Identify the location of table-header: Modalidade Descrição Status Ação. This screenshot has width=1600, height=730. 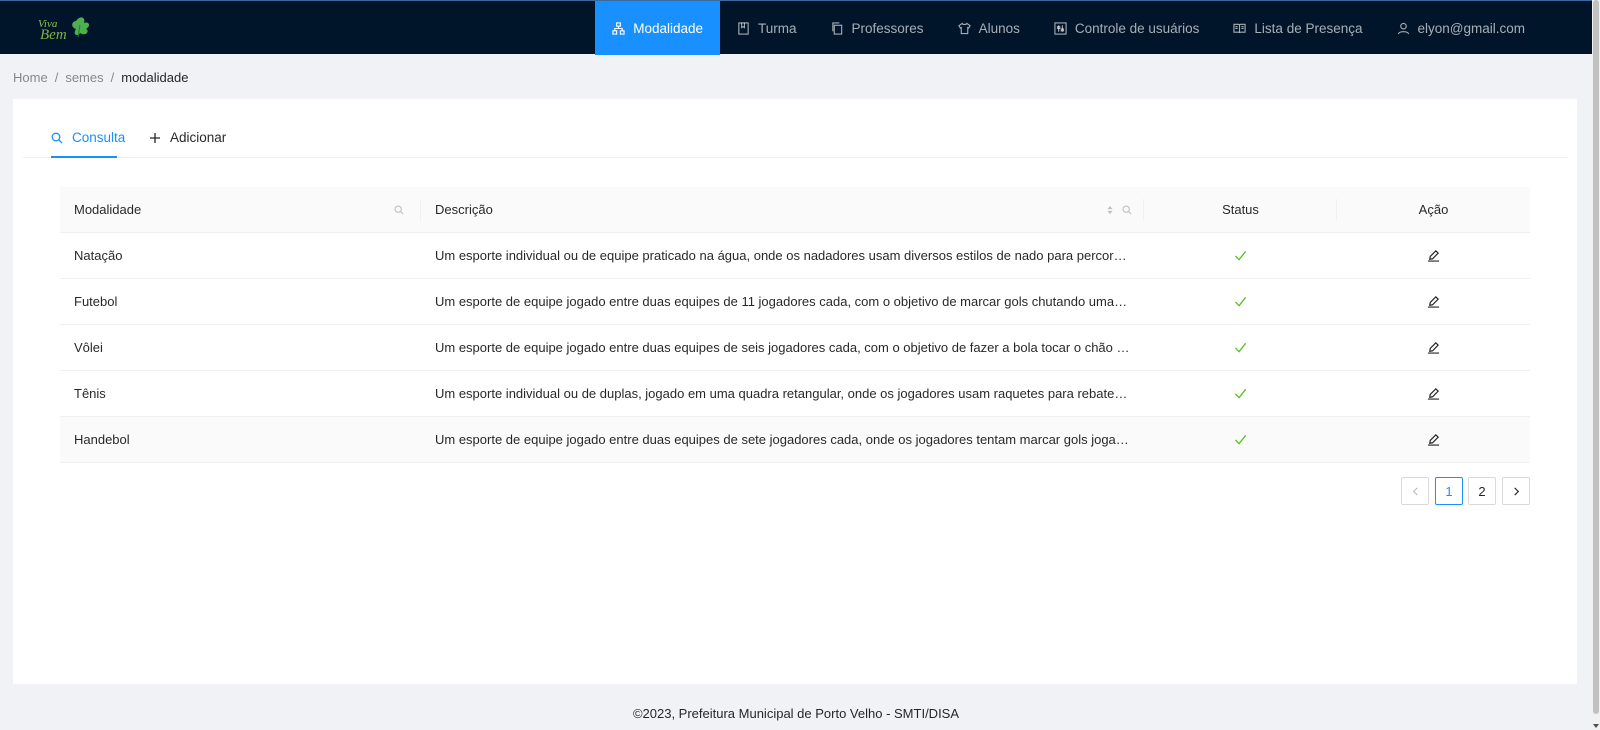
(795, 210).